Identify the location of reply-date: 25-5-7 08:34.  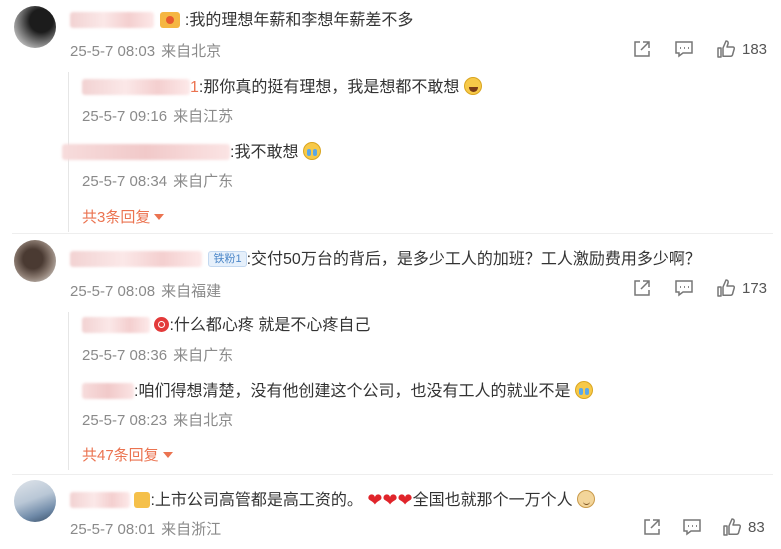
(125, 181).